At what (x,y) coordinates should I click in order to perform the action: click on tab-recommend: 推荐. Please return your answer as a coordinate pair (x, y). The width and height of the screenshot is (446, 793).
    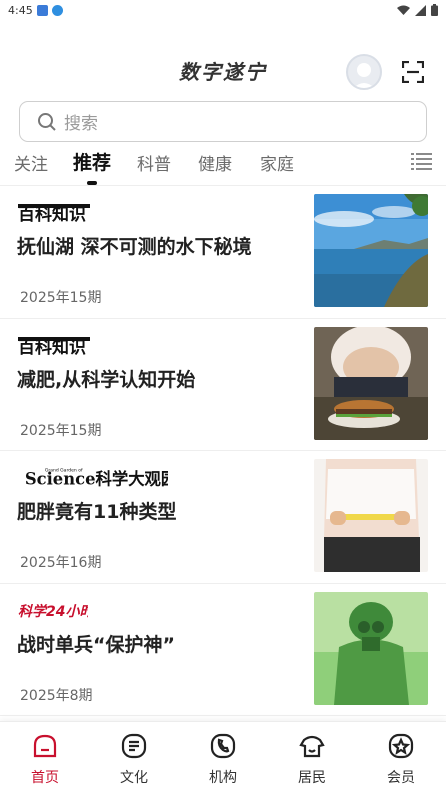
    Looking at the image, I should click on (92, 161).